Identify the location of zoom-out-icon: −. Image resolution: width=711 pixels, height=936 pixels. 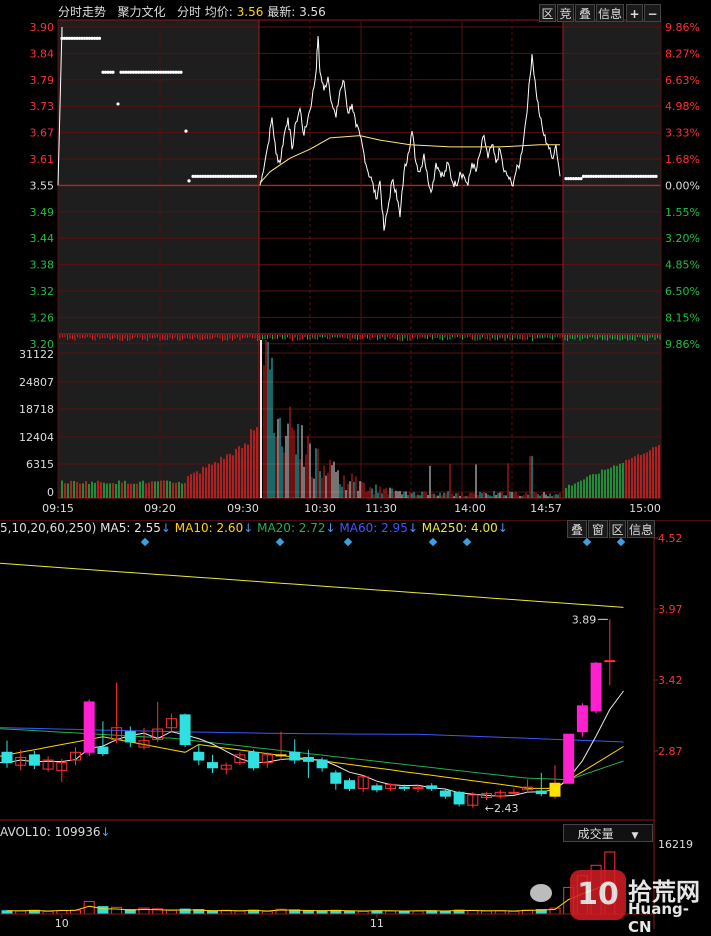
(652, 13).